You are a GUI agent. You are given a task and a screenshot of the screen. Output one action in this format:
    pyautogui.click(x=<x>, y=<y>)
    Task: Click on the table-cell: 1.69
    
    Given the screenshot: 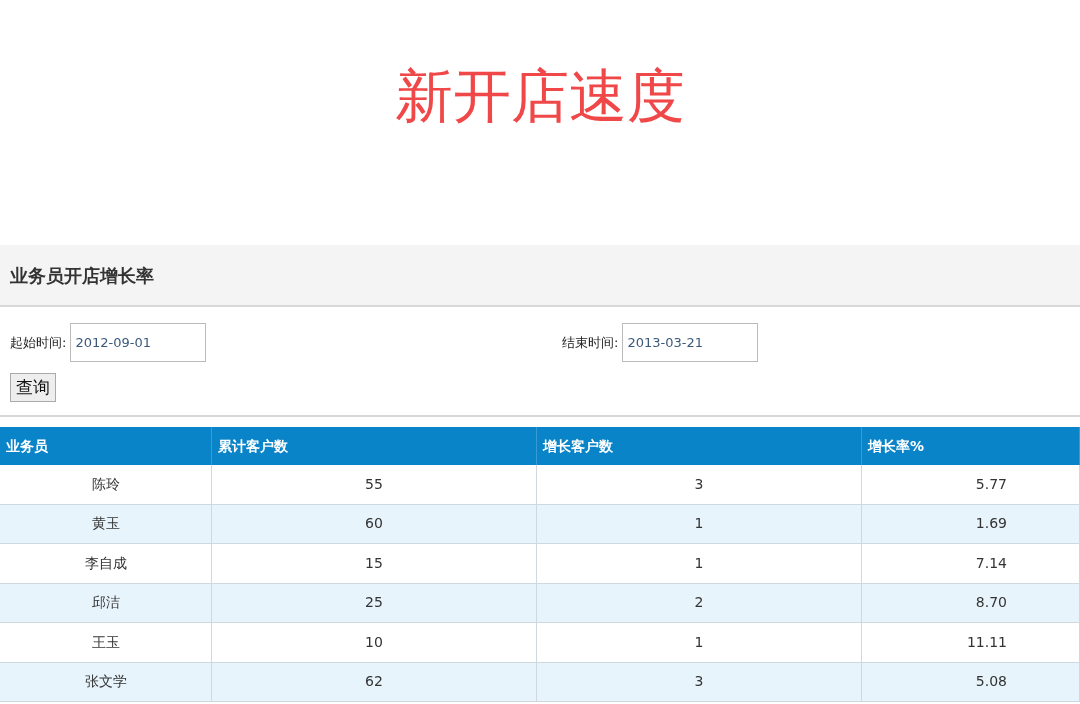 What is the action you would take?
    pyautogui.click(x=971, y=523)
    